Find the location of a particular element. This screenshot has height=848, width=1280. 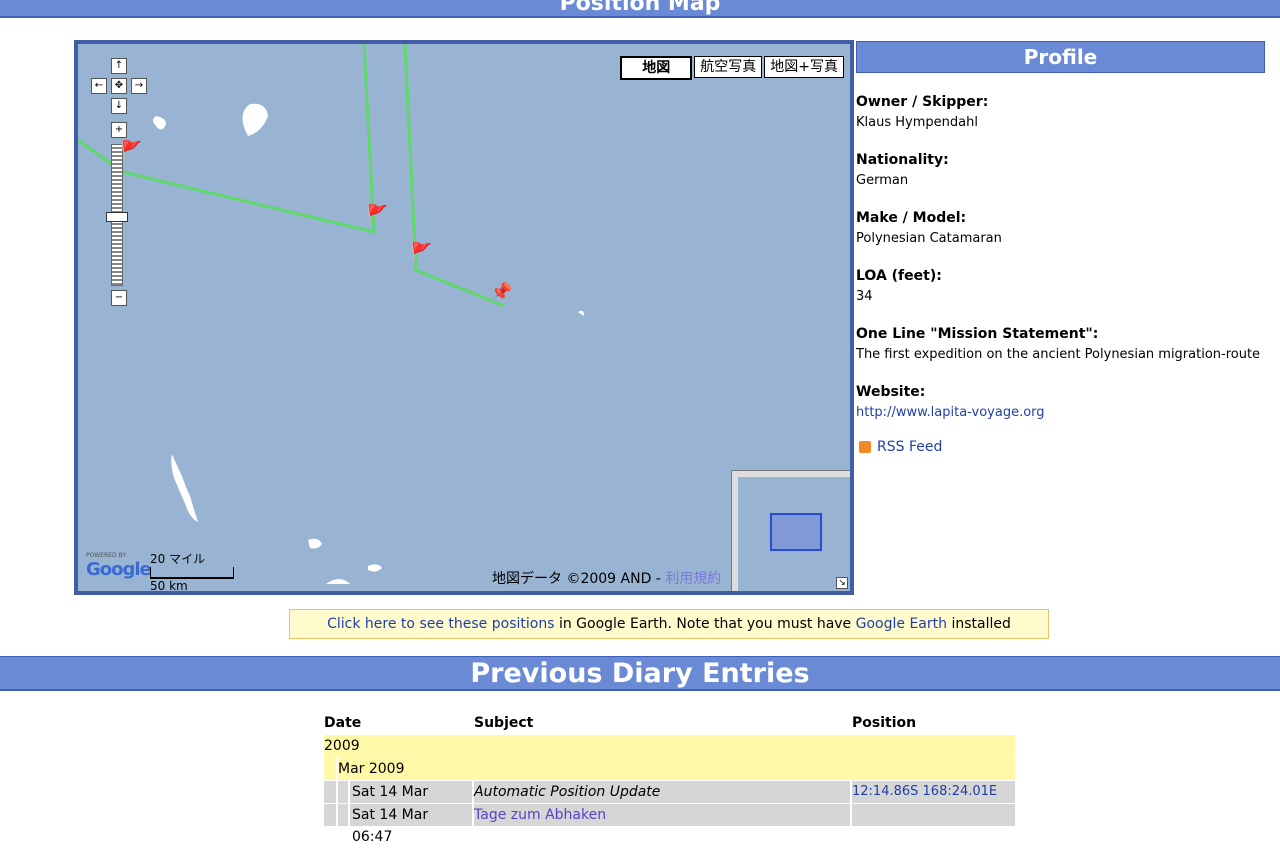

google-logo: POWERED BY Google is located at coordinates (119, 566).